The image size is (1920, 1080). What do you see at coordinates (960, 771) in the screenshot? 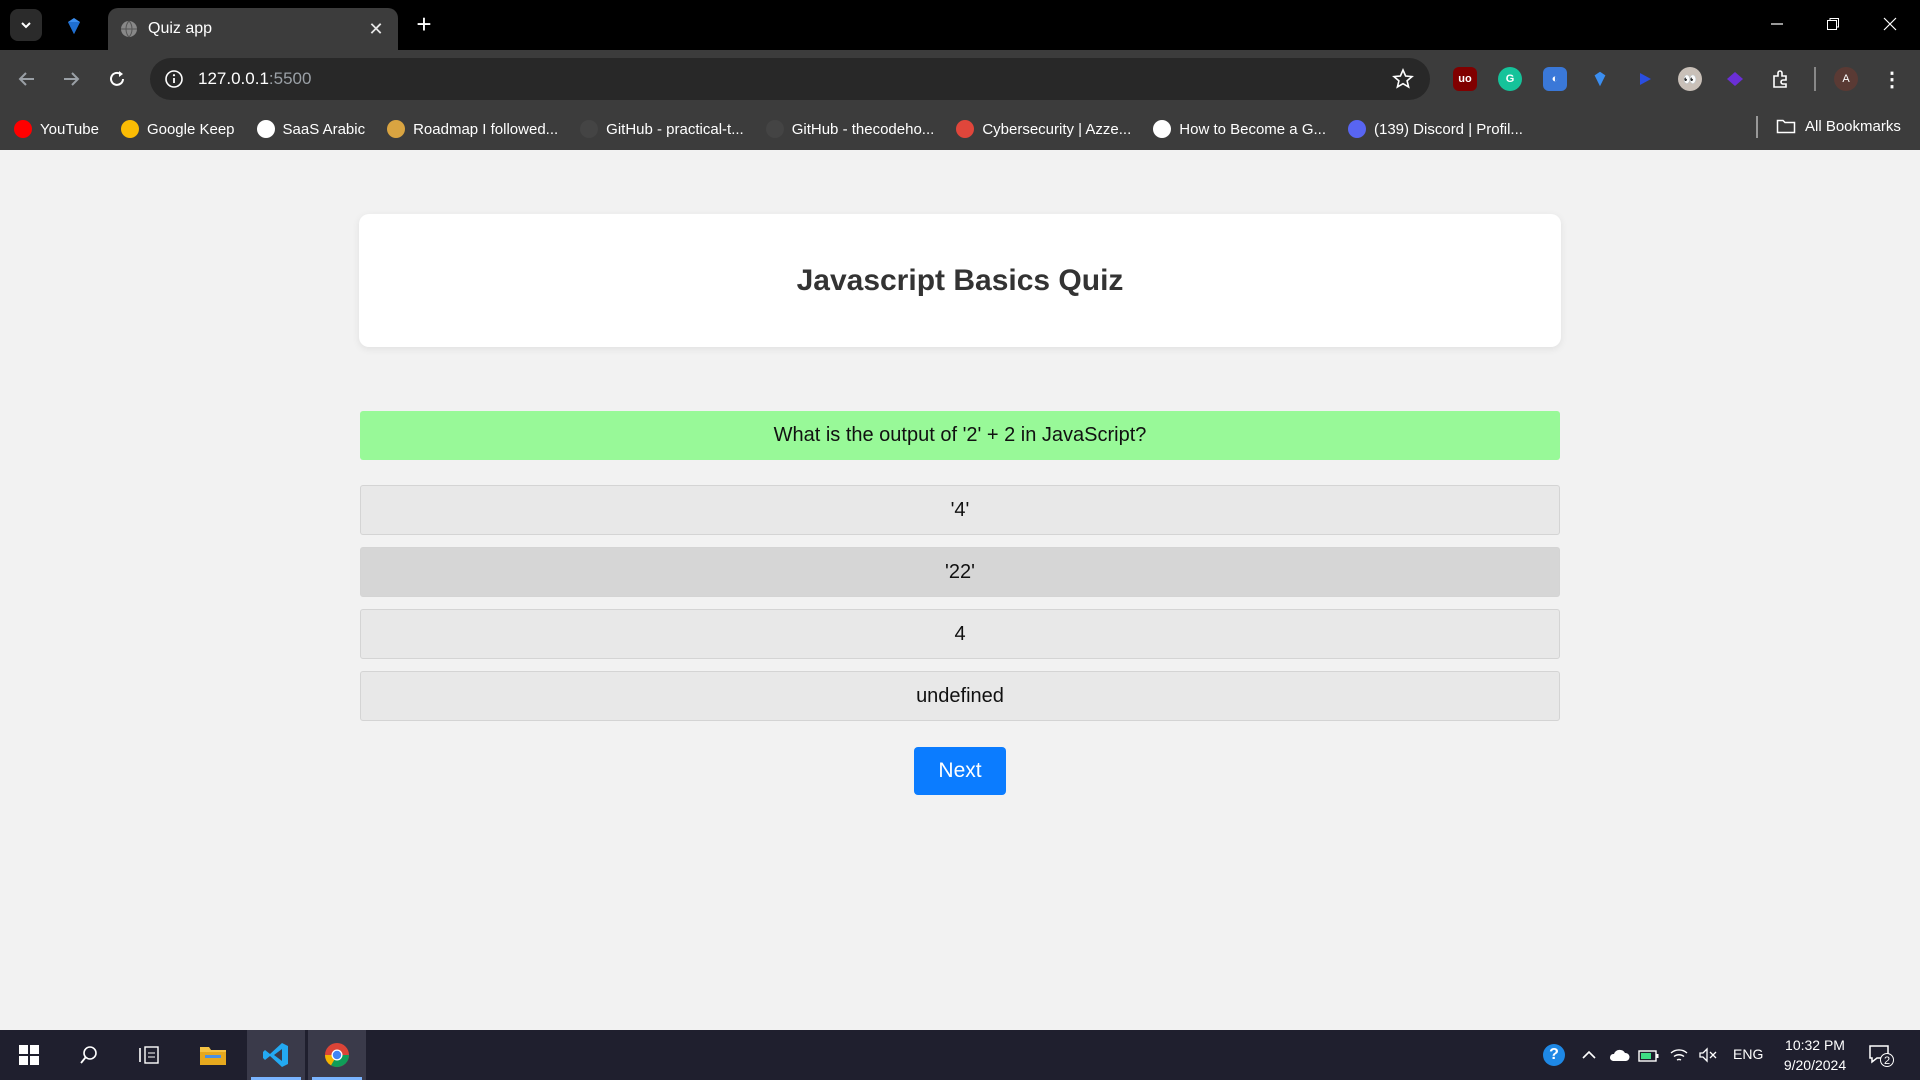
I see `next-button: Next` at bounding box center [960, 771].